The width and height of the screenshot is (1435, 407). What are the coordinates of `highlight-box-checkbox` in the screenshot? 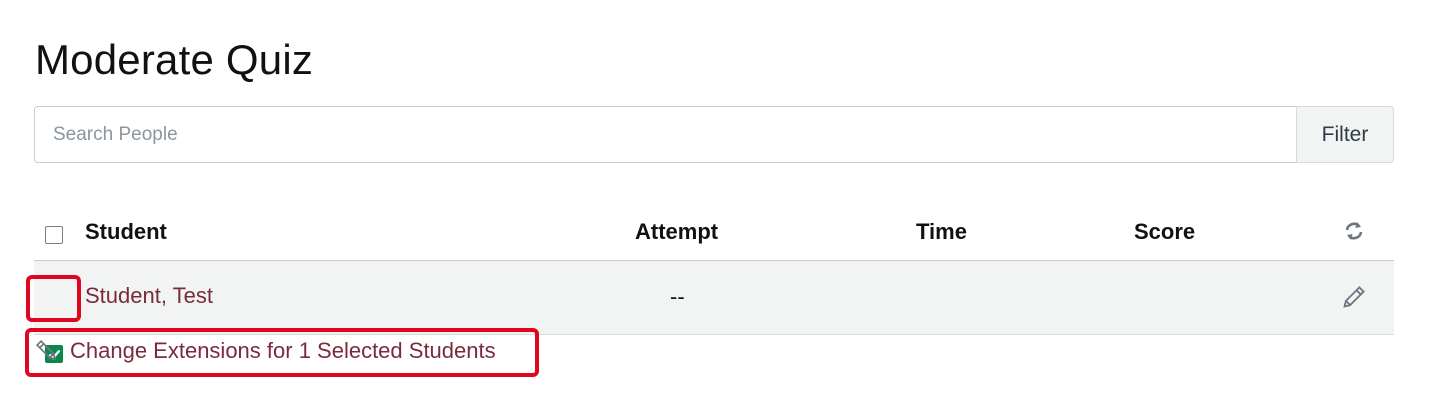 It's located at (53, 298).